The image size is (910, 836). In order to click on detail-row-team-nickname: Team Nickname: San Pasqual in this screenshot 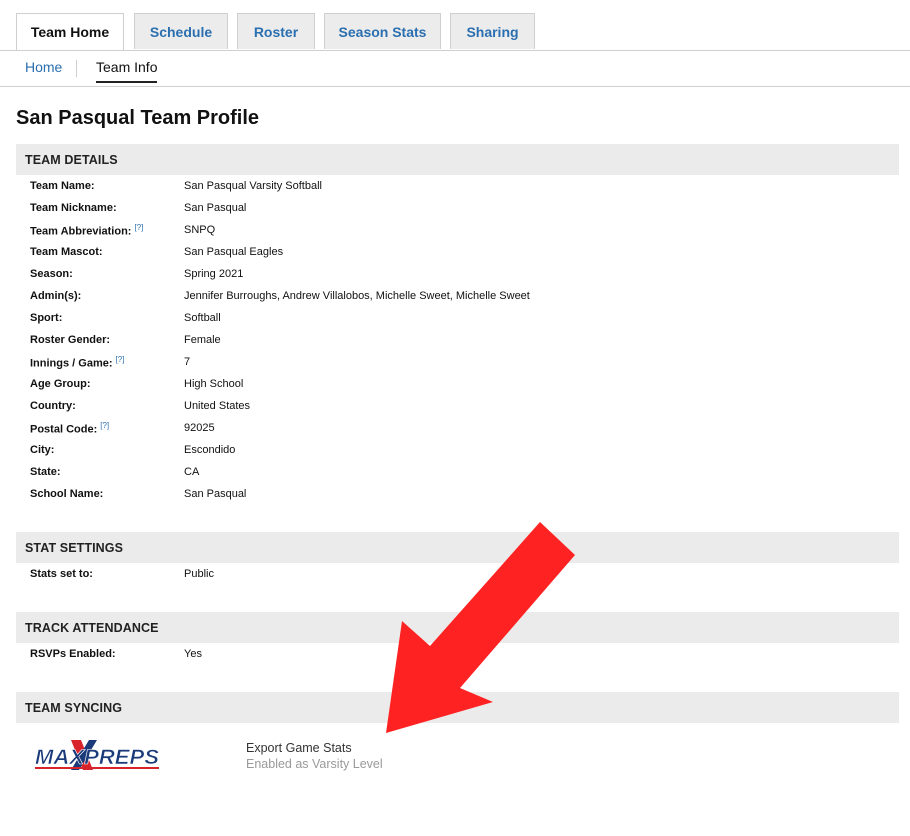, I will do `click(138, 208)`.